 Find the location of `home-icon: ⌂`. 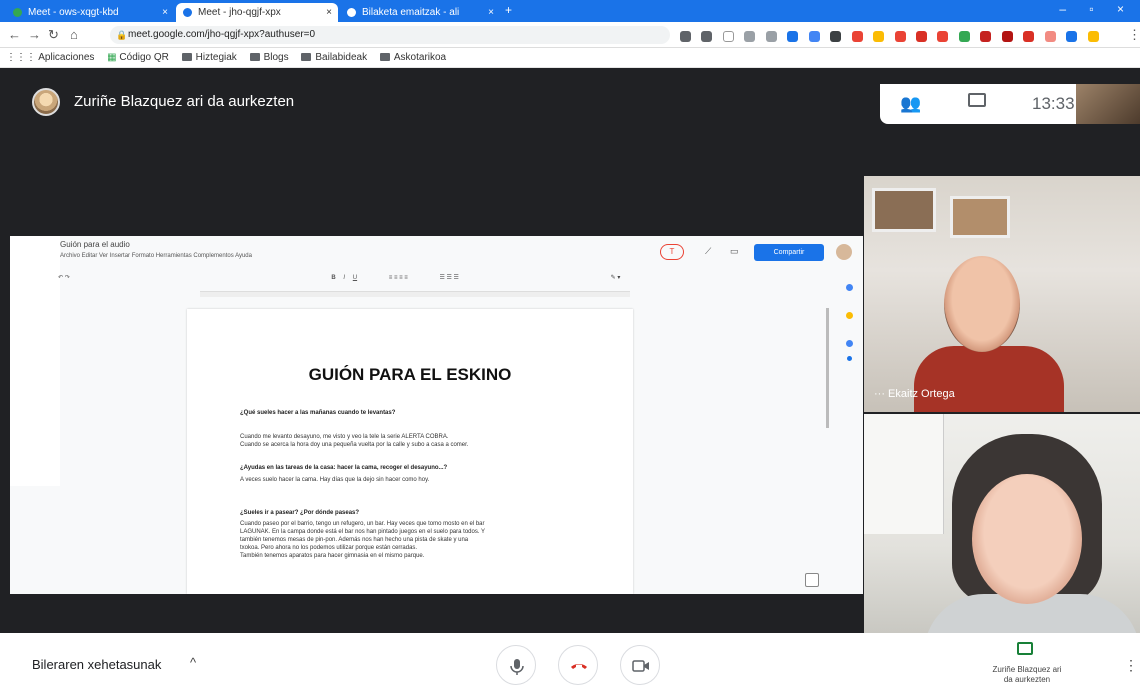

home-icon: ⌂ is located at coordinates (74, 34).